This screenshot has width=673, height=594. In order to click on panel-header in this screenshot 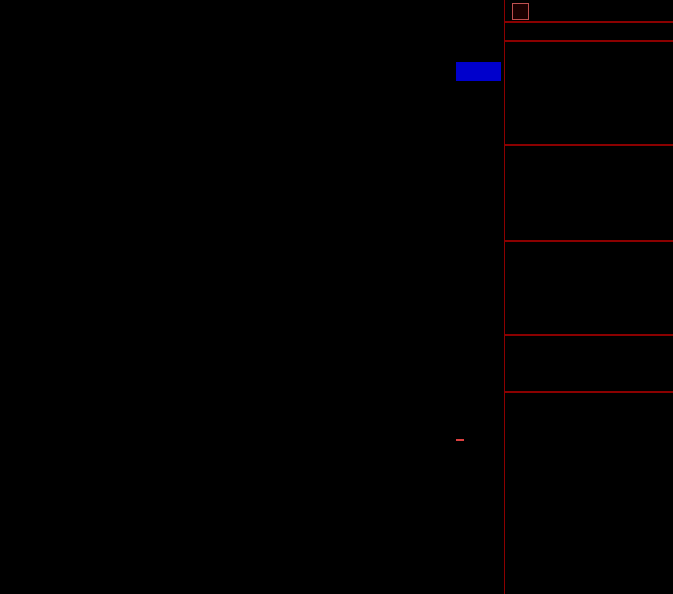, I will do `click(589, 10)`.